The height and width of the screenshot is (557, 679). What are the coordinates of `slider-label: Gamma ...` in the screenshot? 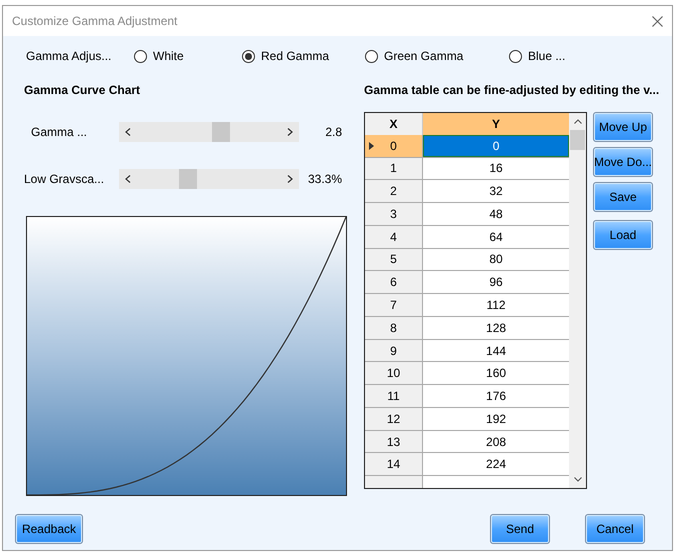 It's located at (59, 132).